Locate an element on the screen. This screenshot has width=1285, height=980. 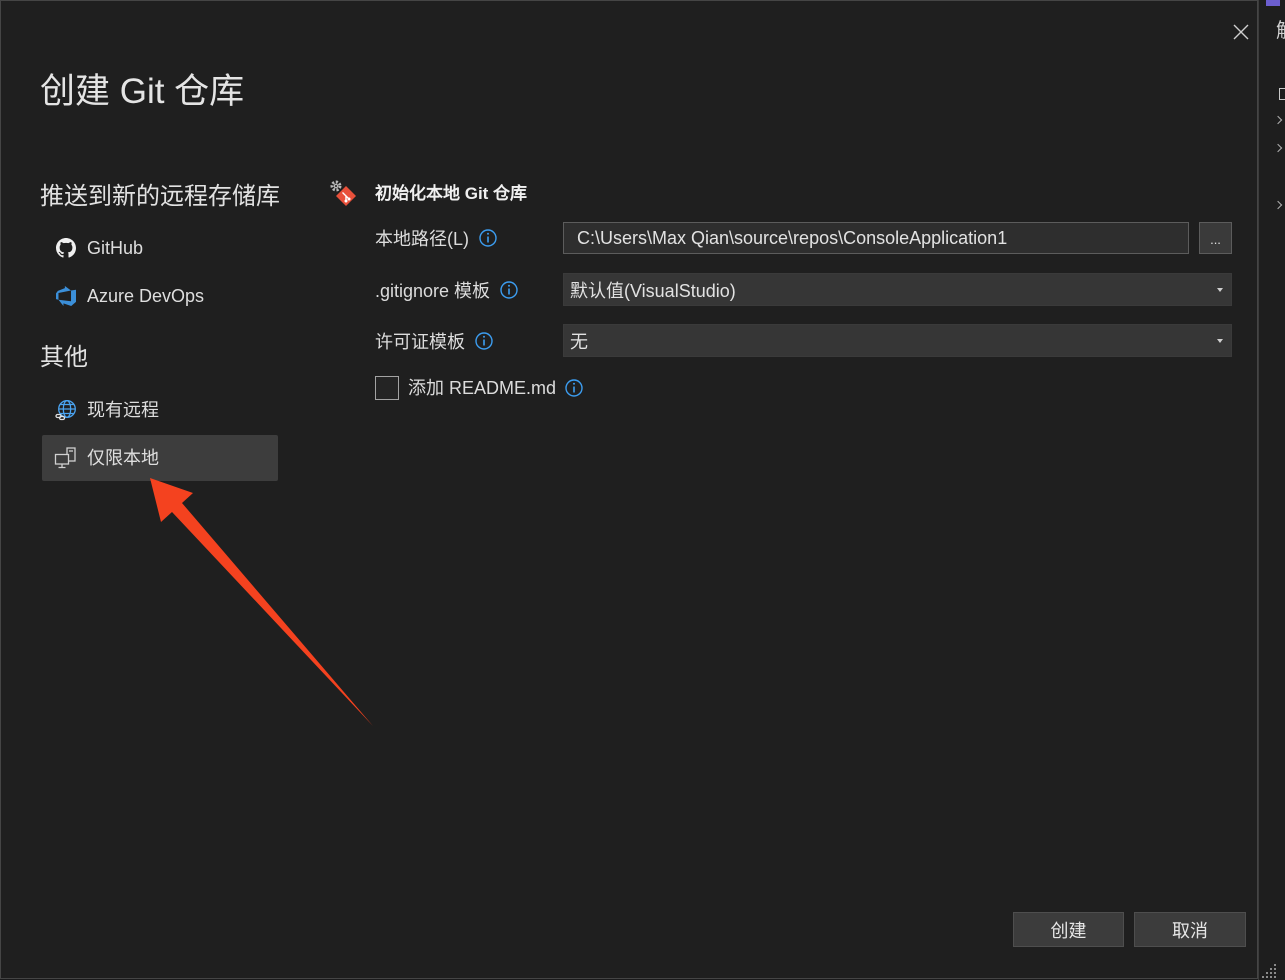
close-icon is located at coordinates (1241, 32).